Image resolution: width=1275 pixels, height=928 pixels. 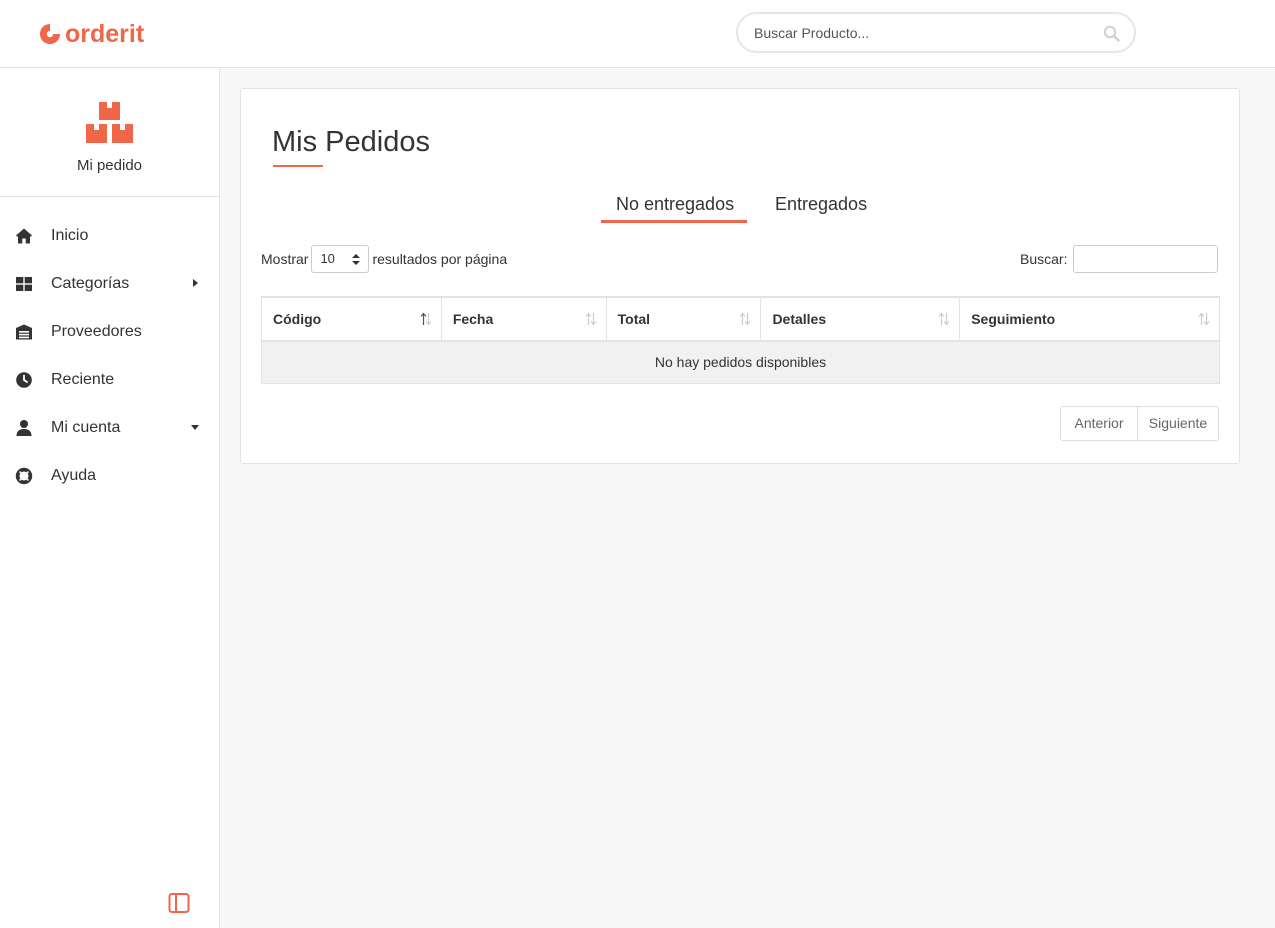 I want to click on sidebar-item-mi-cuenta: Mi cuenta, so click(x=109, y=428).